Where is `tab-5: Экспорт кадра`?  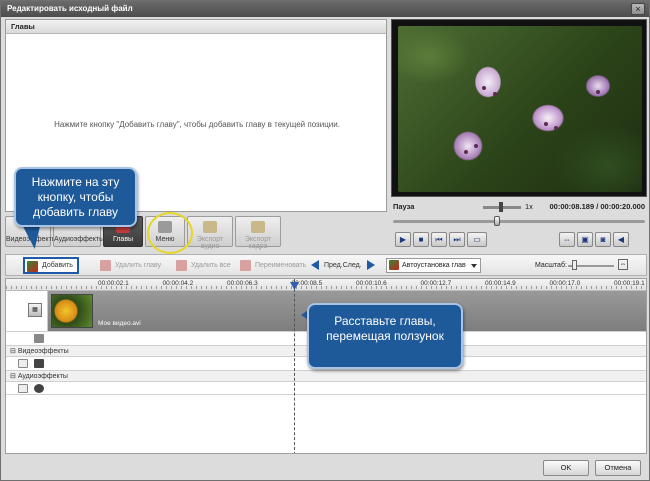 tab-5: Экспорт кадра is located at coordinates (258, 233).